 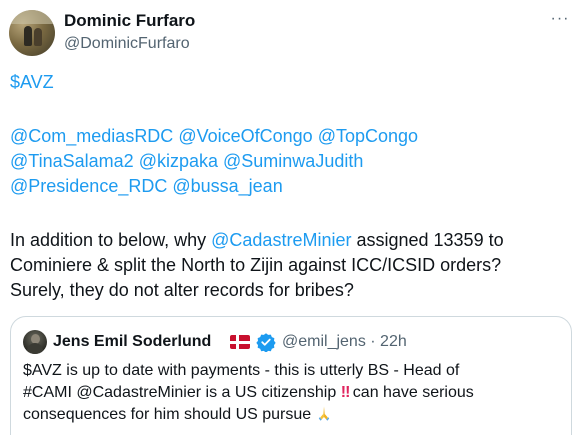 I want to click on mentions-line-1: @Com_mediasRDC @VoiceOfCongo @TopCongo, so click(x=214, y=136).